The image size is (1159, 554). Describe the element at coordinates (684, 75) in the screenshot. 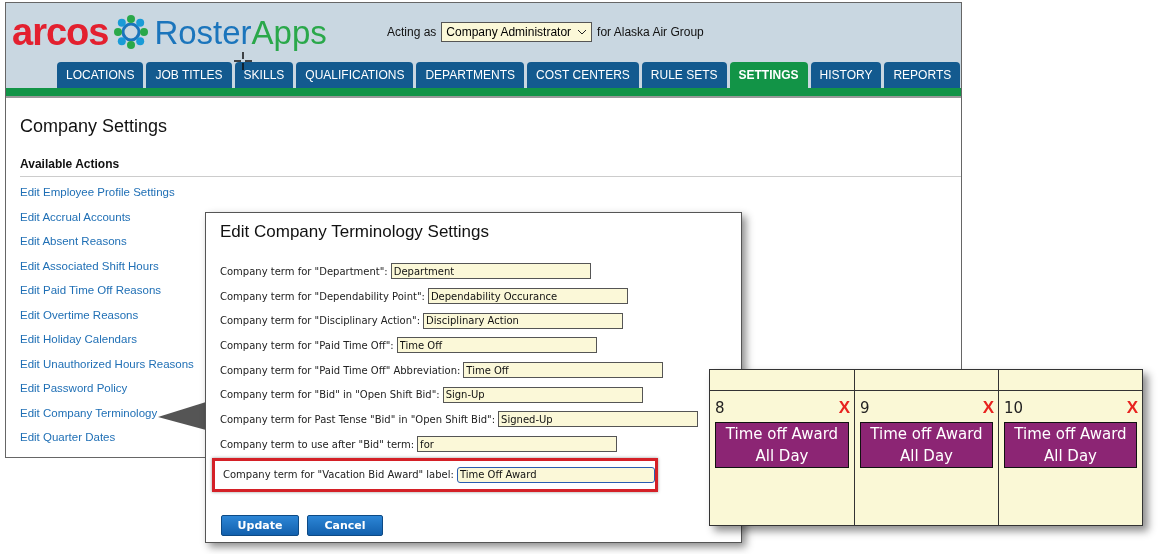

I see `nav-tab: RULE SETS` at that location.